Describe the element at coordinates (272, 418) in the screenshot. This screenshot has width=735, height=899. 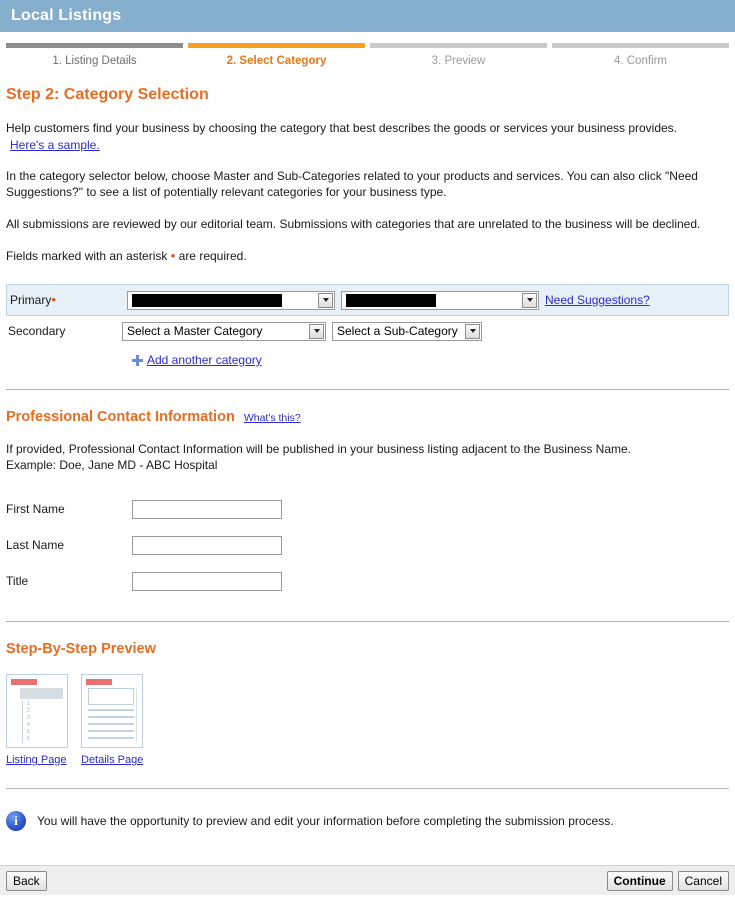
I see `whats-this-link: What's this?` at that location.